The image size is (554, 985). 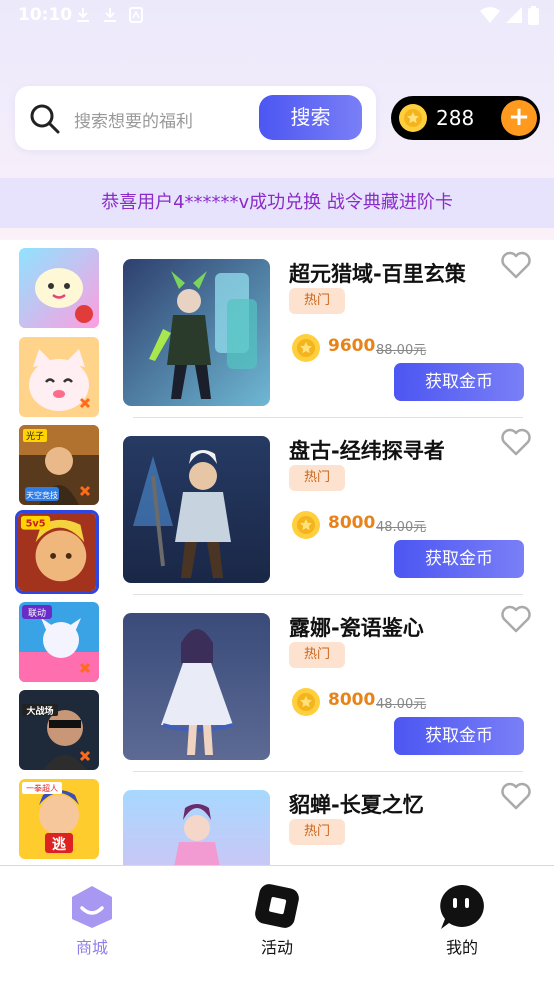 I want to click on tab-activity-label: 活动, so click(x=276, y=947).